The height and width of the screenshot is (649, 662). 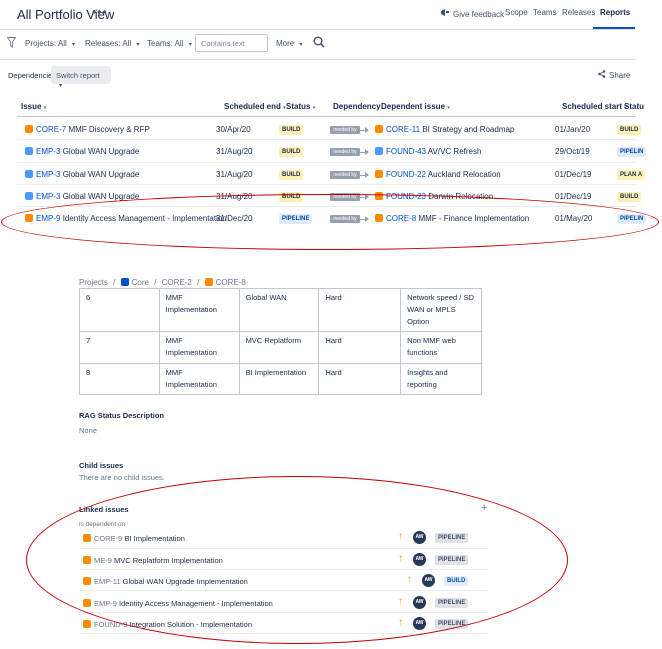 What do you see at coordinates (403, 129) in the screenshot?
I see `issue-key: CORE-11` at bounding box center [403, 129].